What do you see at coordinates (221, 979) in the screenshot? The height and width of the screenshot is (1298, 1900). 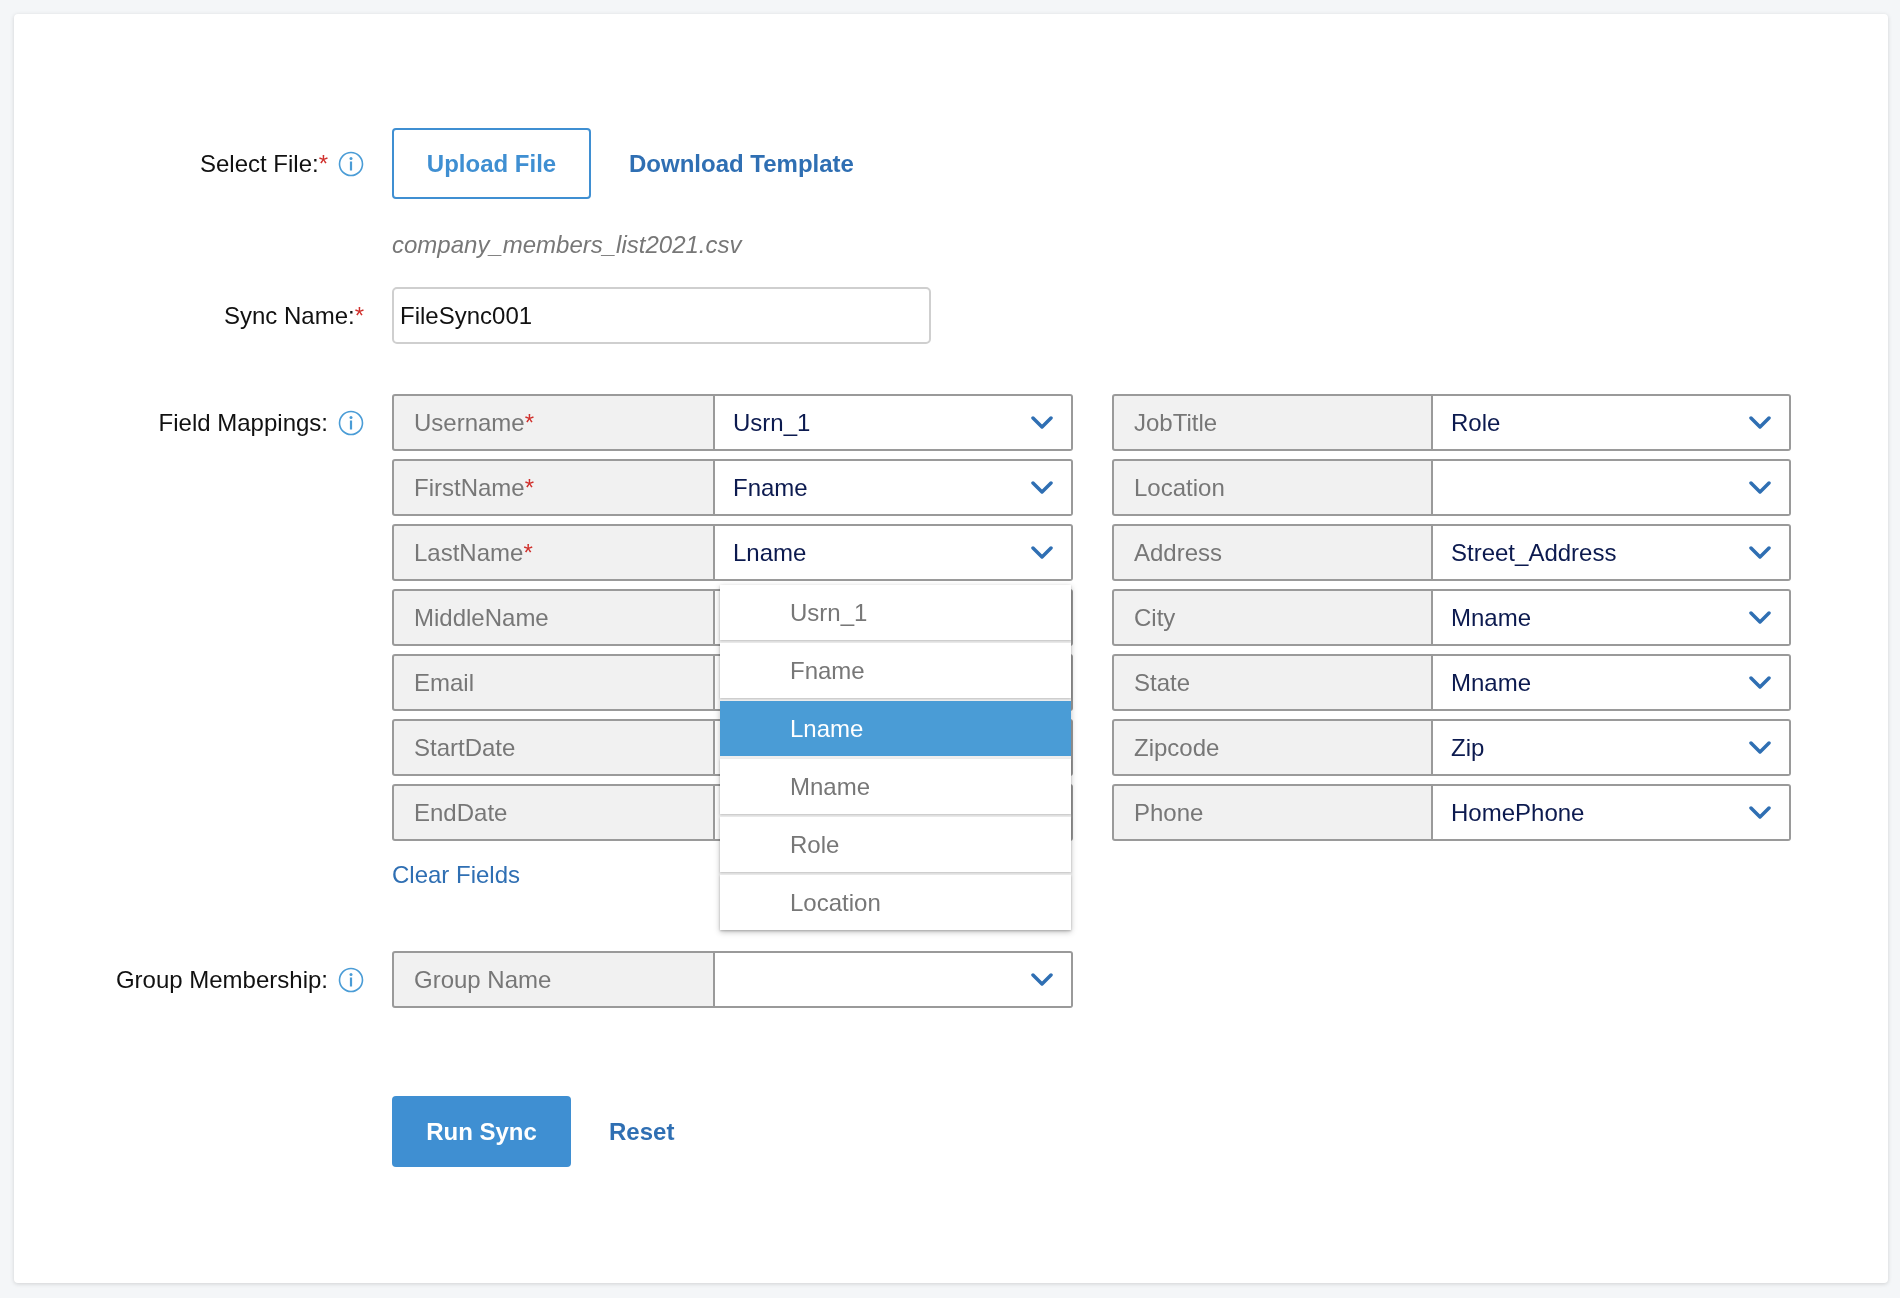 I see `field-label: Group Membership:` at bounding box center [221, 979].